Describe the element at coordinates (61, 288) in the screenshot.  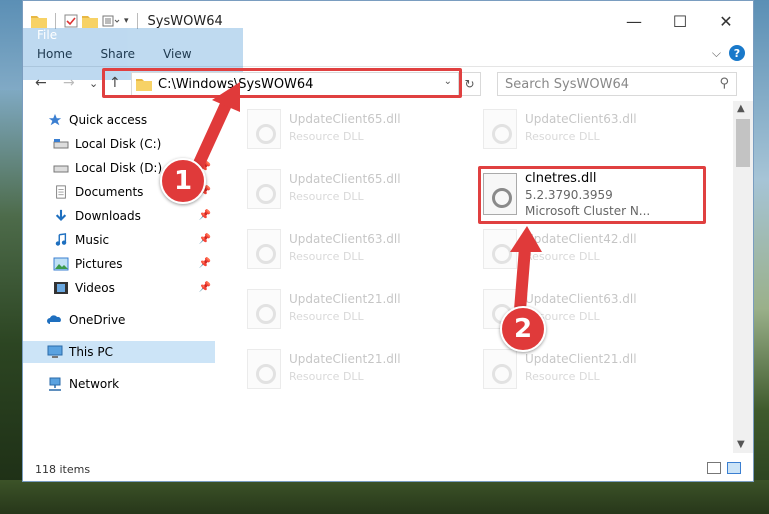
I see `videos-icon` at that location.